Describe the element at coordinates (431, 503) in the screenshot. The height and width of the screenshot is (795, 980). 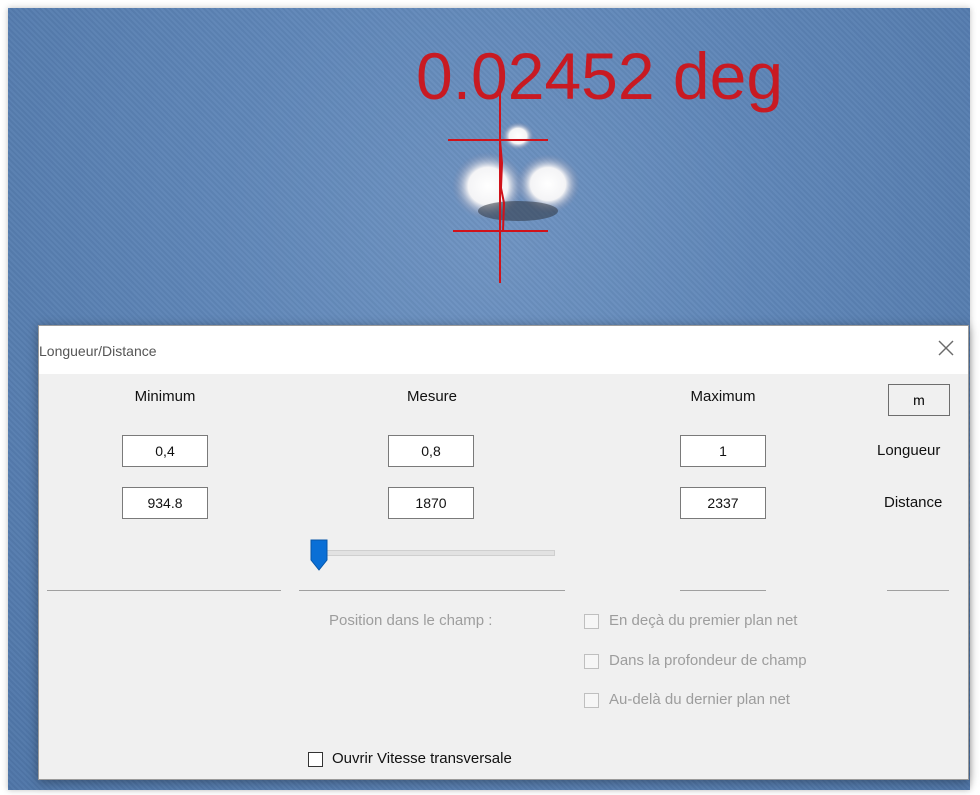
I see `distance-measure-field: 1870` at that location.